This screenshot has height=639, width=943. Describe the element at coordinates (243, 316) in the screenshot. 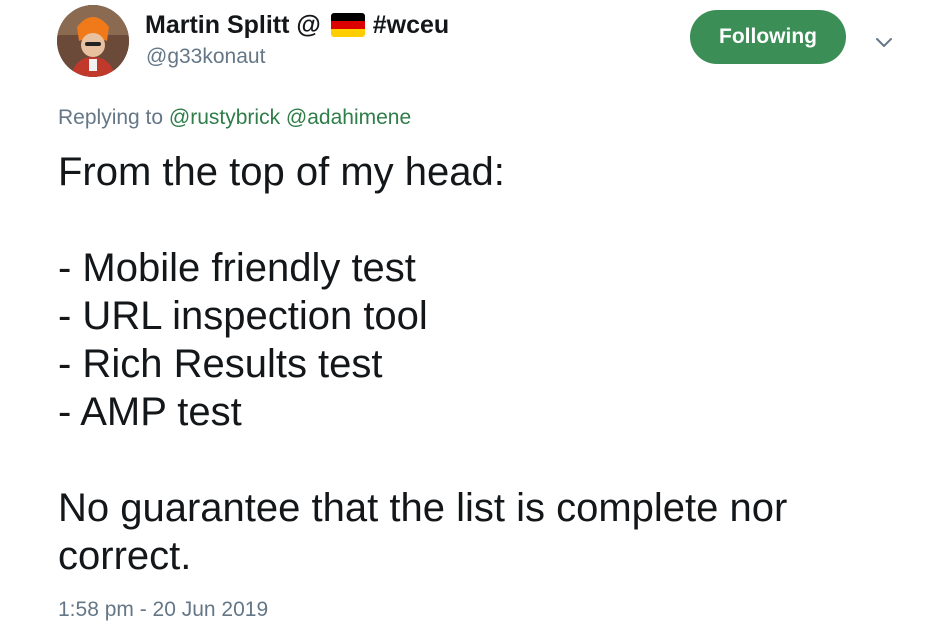

I see `list-item: - URL inspection tool` at that location.